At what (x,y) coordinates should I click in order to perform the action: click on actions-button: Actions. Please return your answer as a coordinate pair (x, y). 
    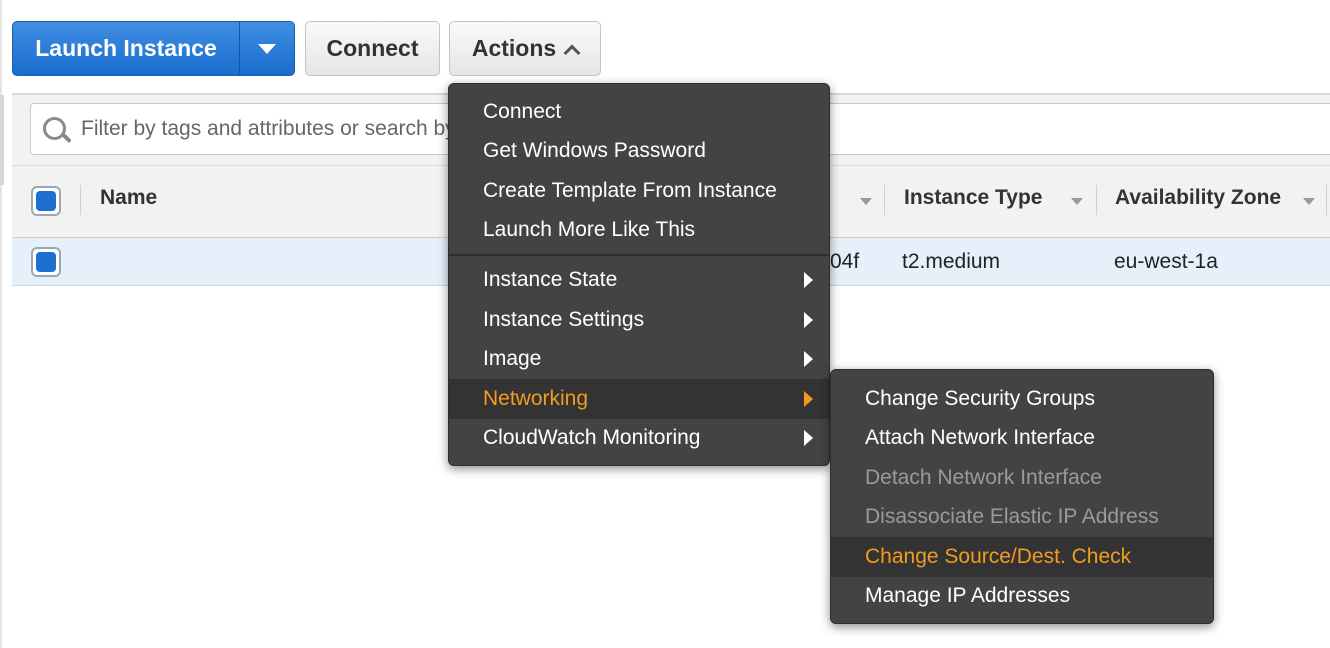
    Looking at the image, I should click on (525, 48).